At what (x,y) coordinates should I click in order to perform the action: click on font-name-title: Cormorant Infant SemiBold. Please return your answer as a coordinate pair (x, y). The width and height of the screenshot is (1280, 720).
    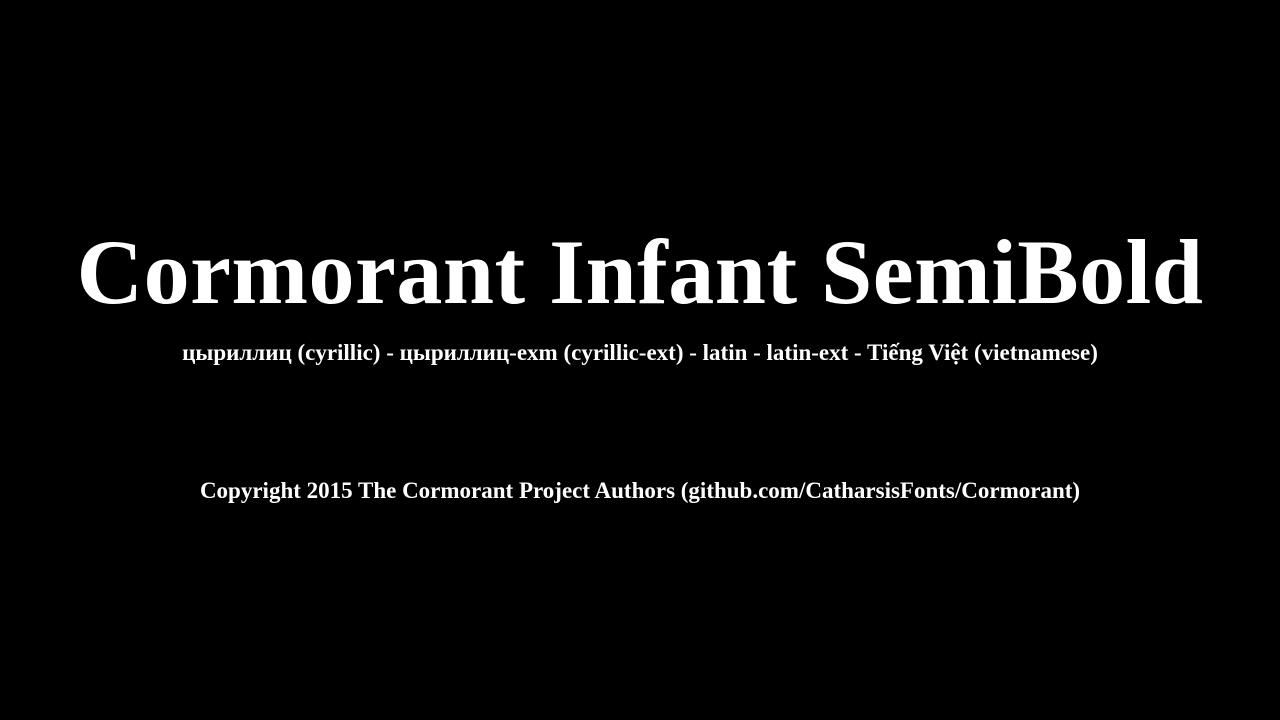
    Looking at the image, I should click on (640, 272).